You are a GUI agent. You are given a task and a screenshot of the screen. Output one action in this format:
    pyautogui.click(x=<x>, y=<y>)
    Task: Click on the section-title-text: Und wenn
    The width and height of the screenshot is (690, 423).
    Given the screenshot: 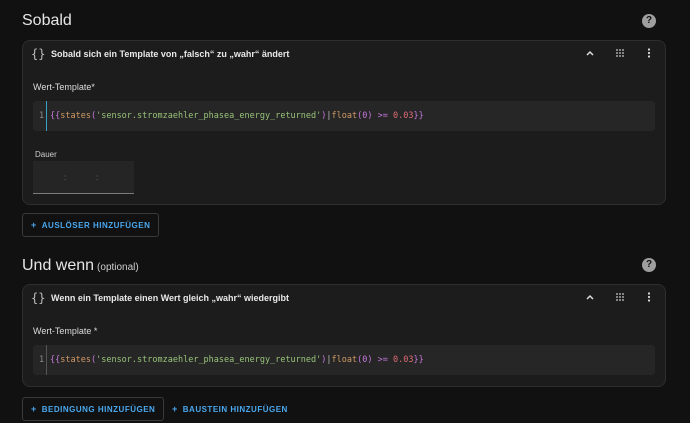 What is the action you would take?
    pyautogui.click(x=58, y=265)
    